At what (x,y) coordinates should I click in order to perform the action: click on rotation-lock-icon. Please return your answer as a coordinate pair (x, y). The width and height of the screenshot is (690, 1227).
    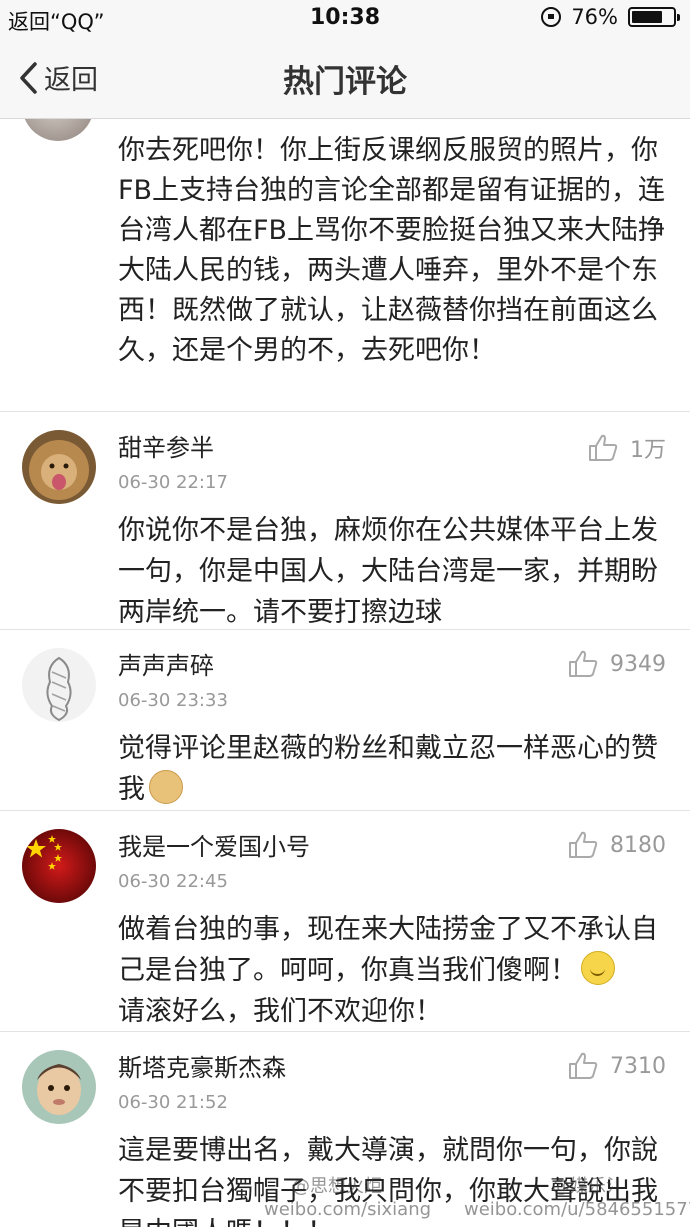
    Looking at the image, I should click on (551, 17).